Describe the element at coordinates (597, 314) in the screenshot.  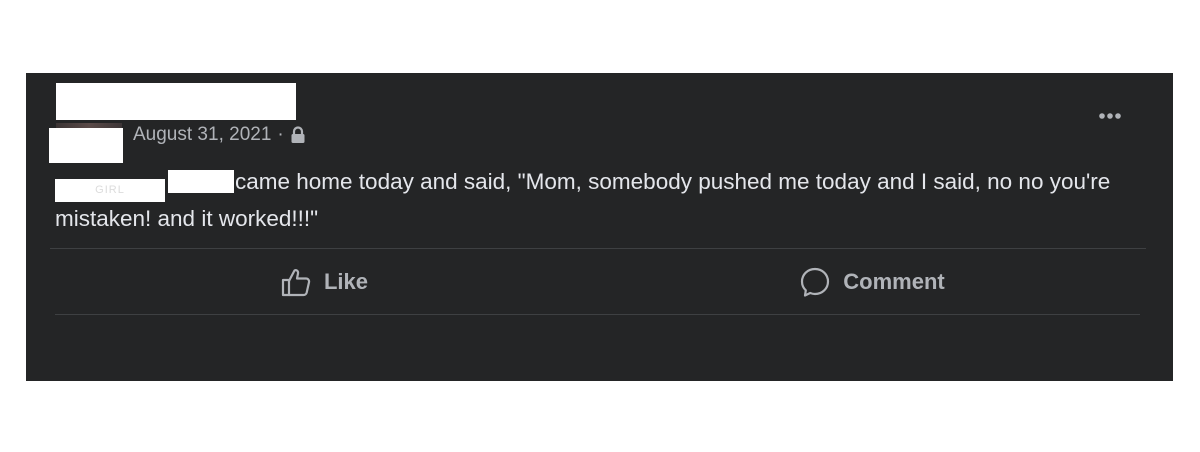
I see `divider` at that location.